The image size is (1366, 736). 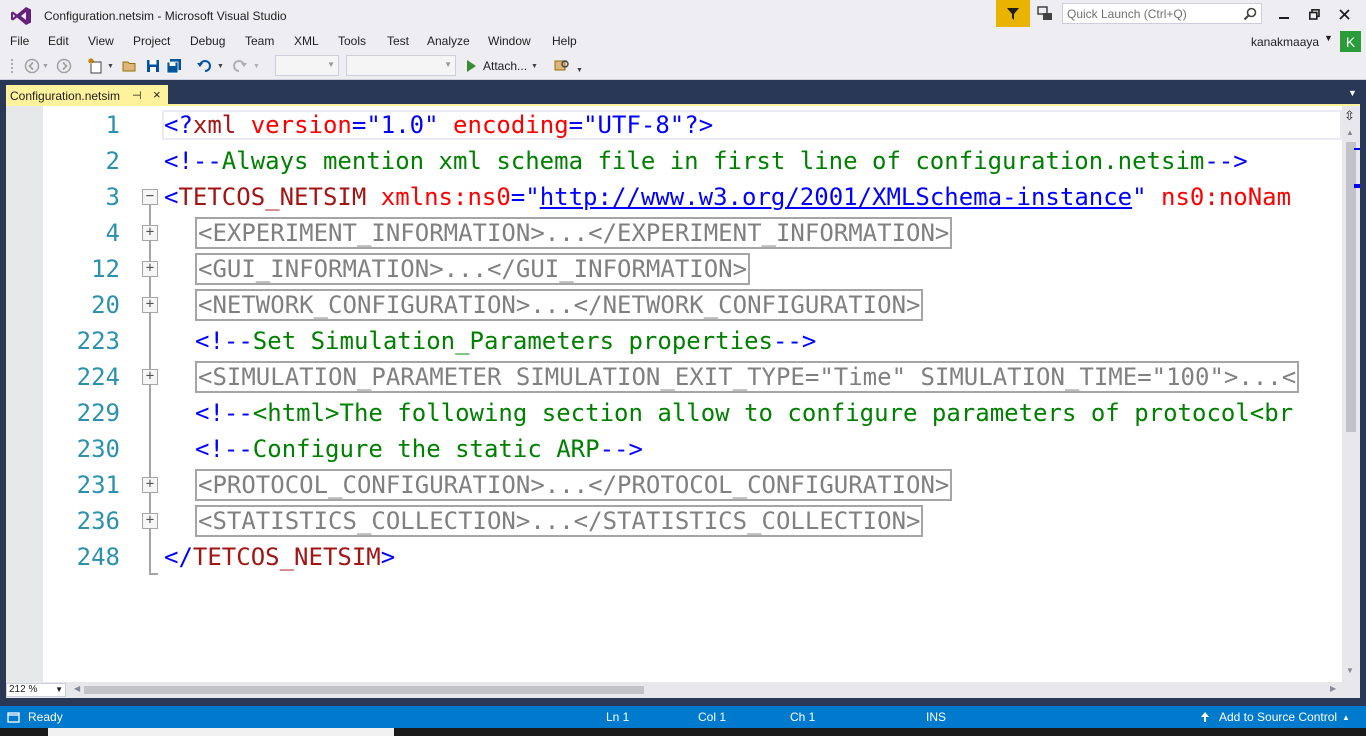 What do you see at coordinates (151, 41) in the screenshot?
I see `menu-project: Project` at bounding box center [151, 41].